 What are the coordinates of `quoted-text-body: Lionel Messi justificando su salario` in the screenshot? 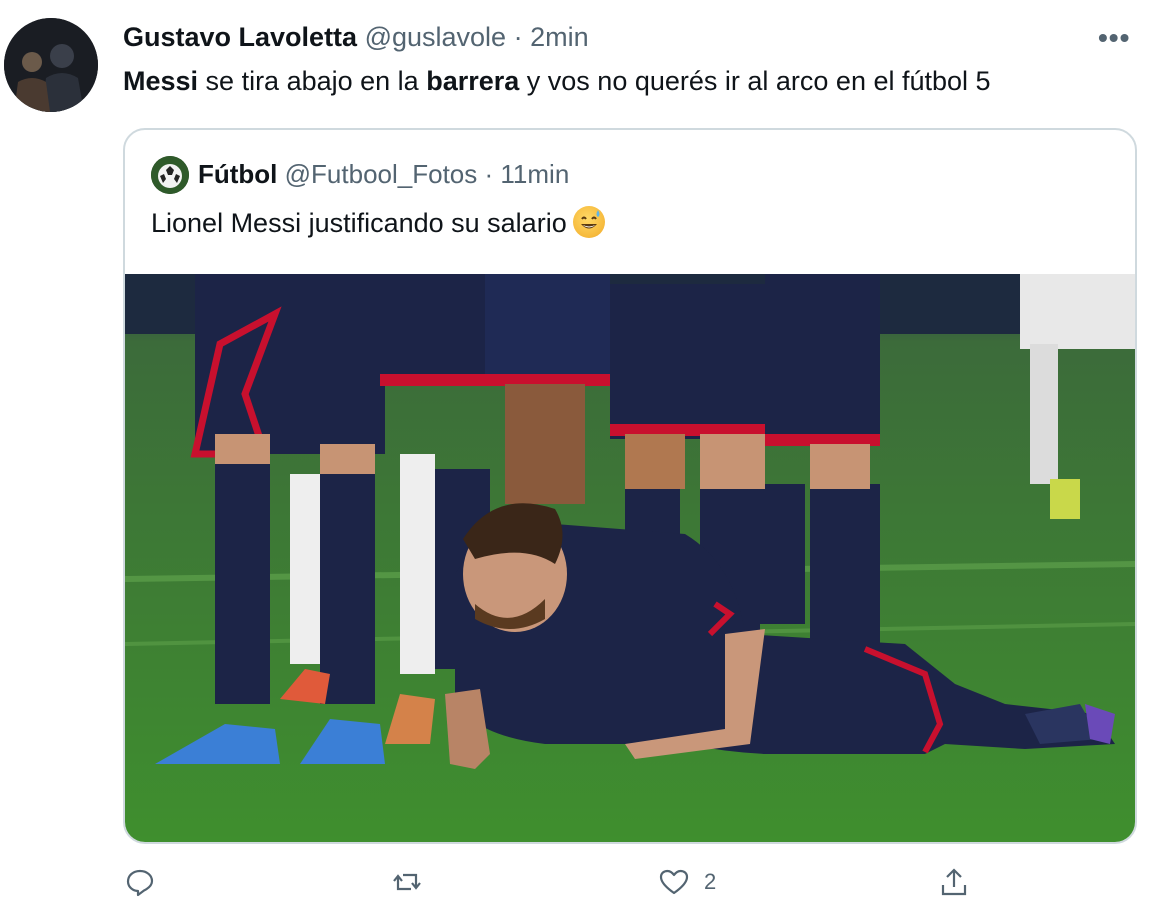 It's located at (359, 223).